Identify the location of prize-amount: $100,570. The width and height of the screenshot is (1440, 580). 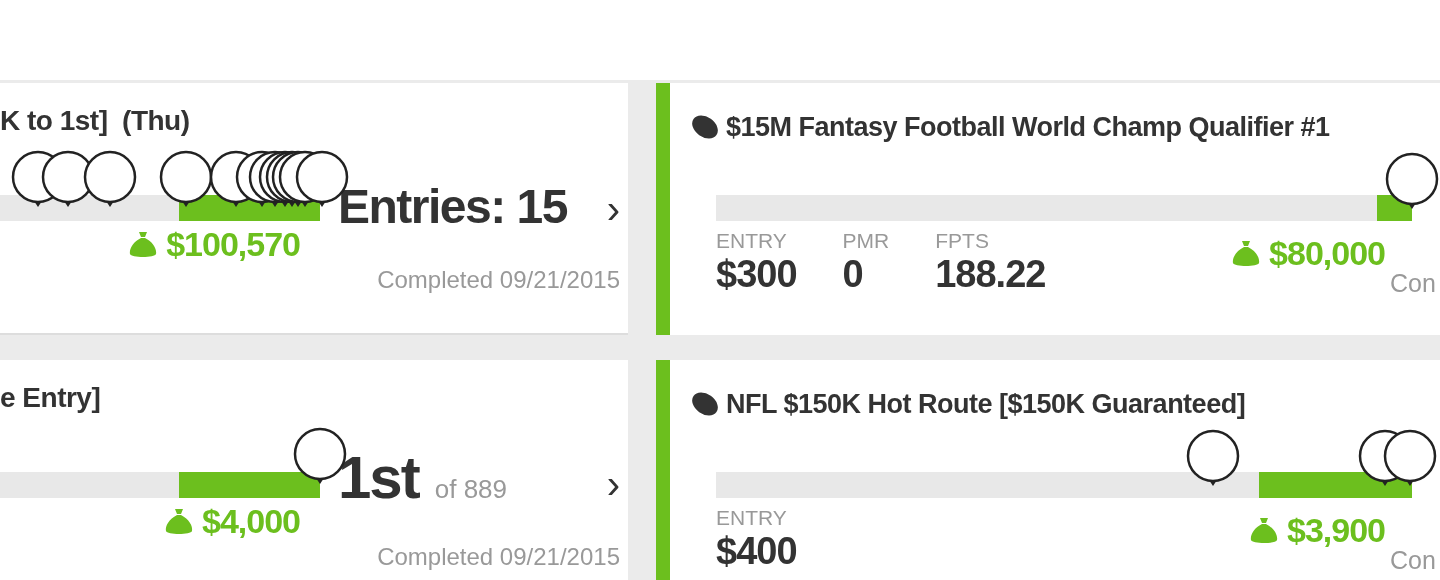
(233, 244).